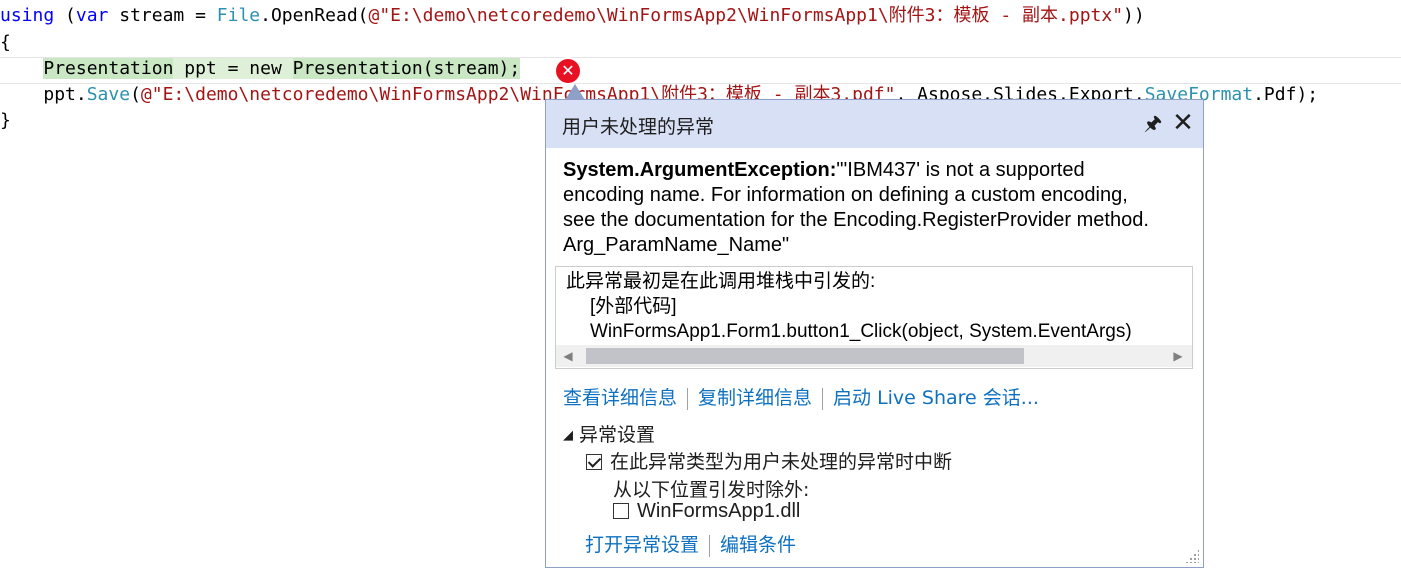 The width and height of the screenshot is (1401, 586). Describe the element at coordinates (700, 170) in the screenshot. I see `exception-type: System.ArgumentException:` at that location.